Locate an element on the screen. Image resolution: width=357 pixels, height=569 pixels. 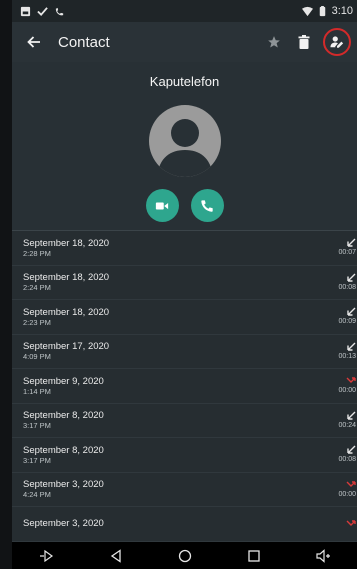
nav-volume-button is located at coordinates (323, 556).